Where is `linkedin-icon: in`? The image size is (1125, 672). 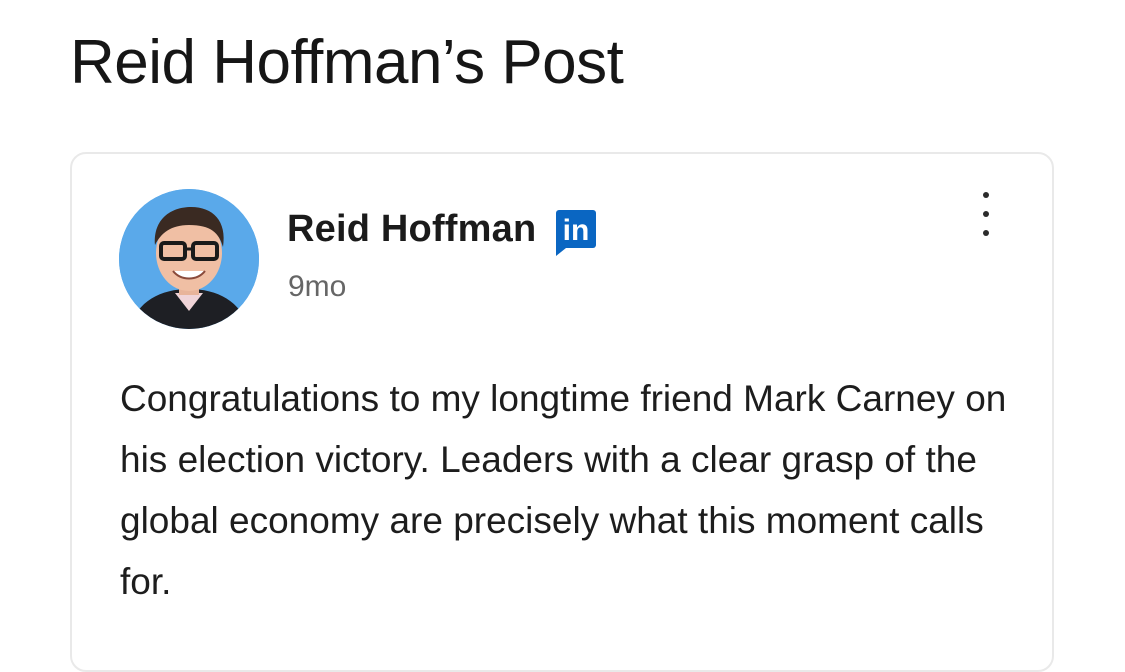
linkedin-icon: in is located at coordinates (576, 233).